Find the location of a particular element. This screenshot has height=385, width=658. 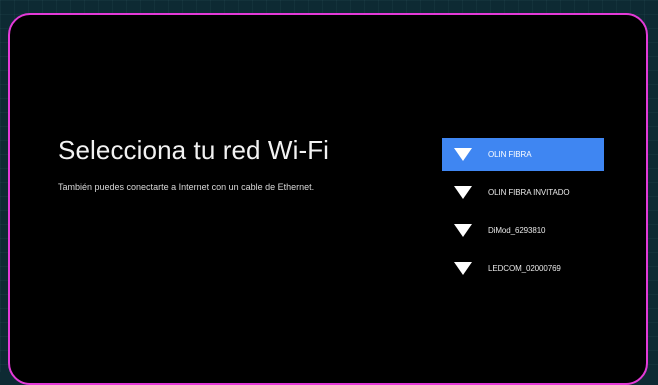

wifi-network-item-olin-fibra-invitado: OLIN FIBRA INVITADO is located at coordinates (523, 192).